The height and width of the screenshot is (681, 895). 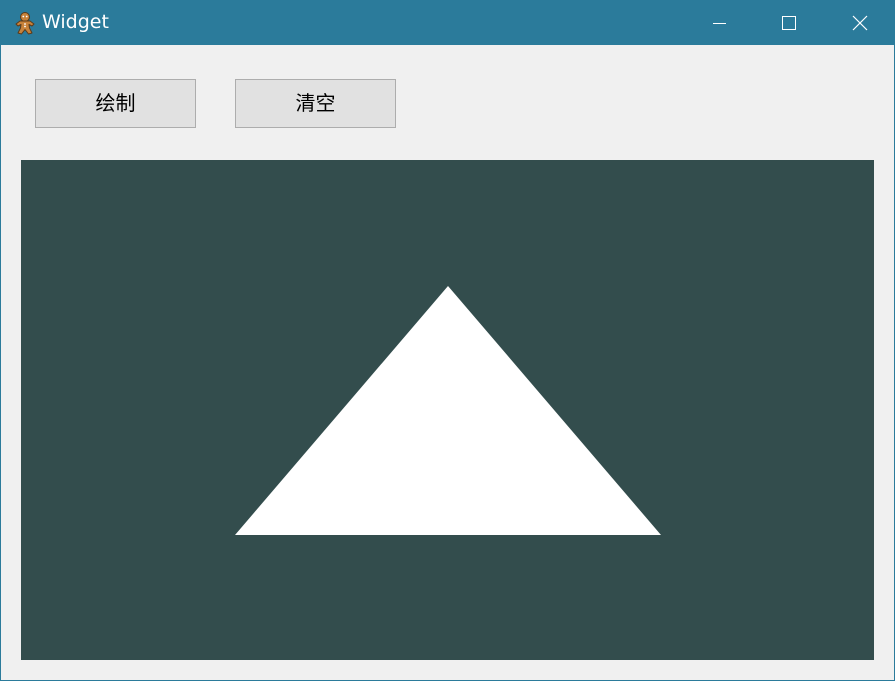 I want to click on clear-button: 清空, so click(x=315, y=103).